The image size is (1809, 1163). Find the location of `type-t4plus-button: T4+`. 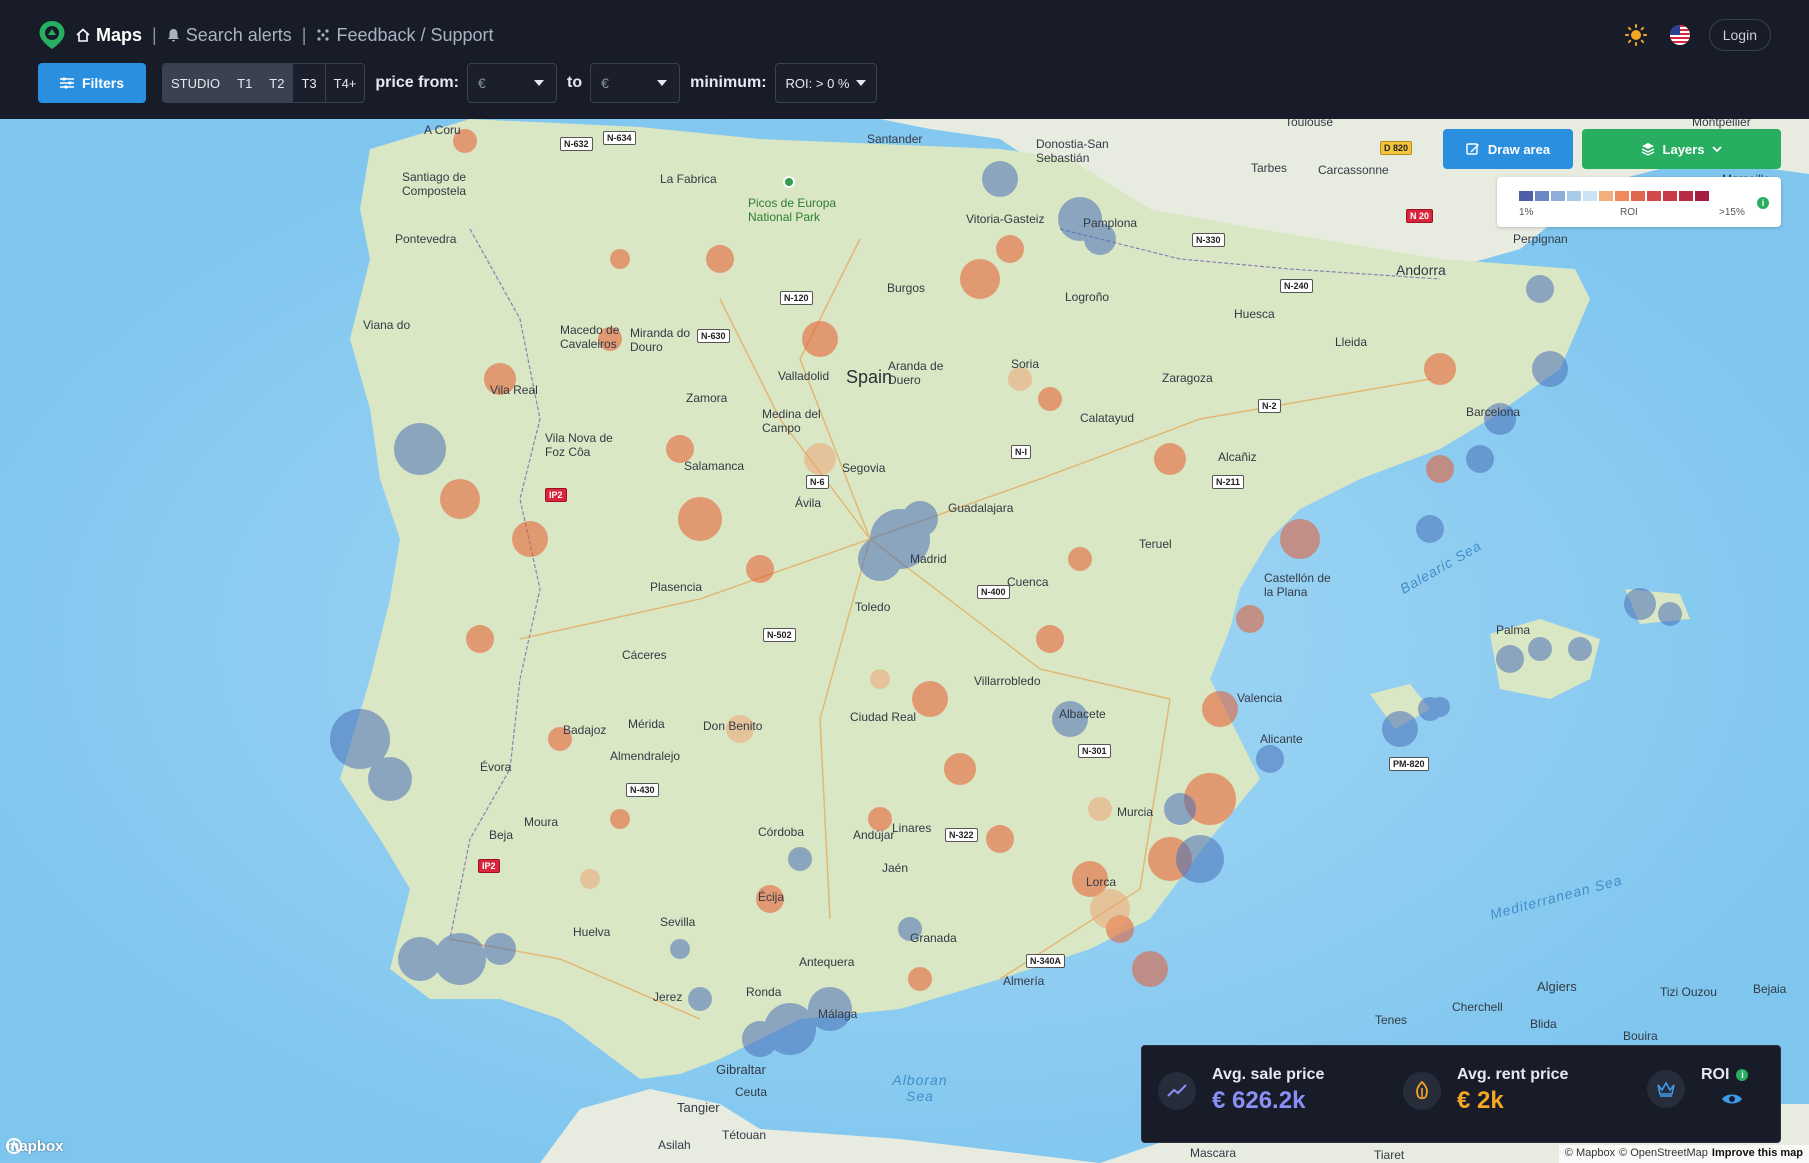

type-t4plus-button: T4+ is located at coordinates (345, 83).